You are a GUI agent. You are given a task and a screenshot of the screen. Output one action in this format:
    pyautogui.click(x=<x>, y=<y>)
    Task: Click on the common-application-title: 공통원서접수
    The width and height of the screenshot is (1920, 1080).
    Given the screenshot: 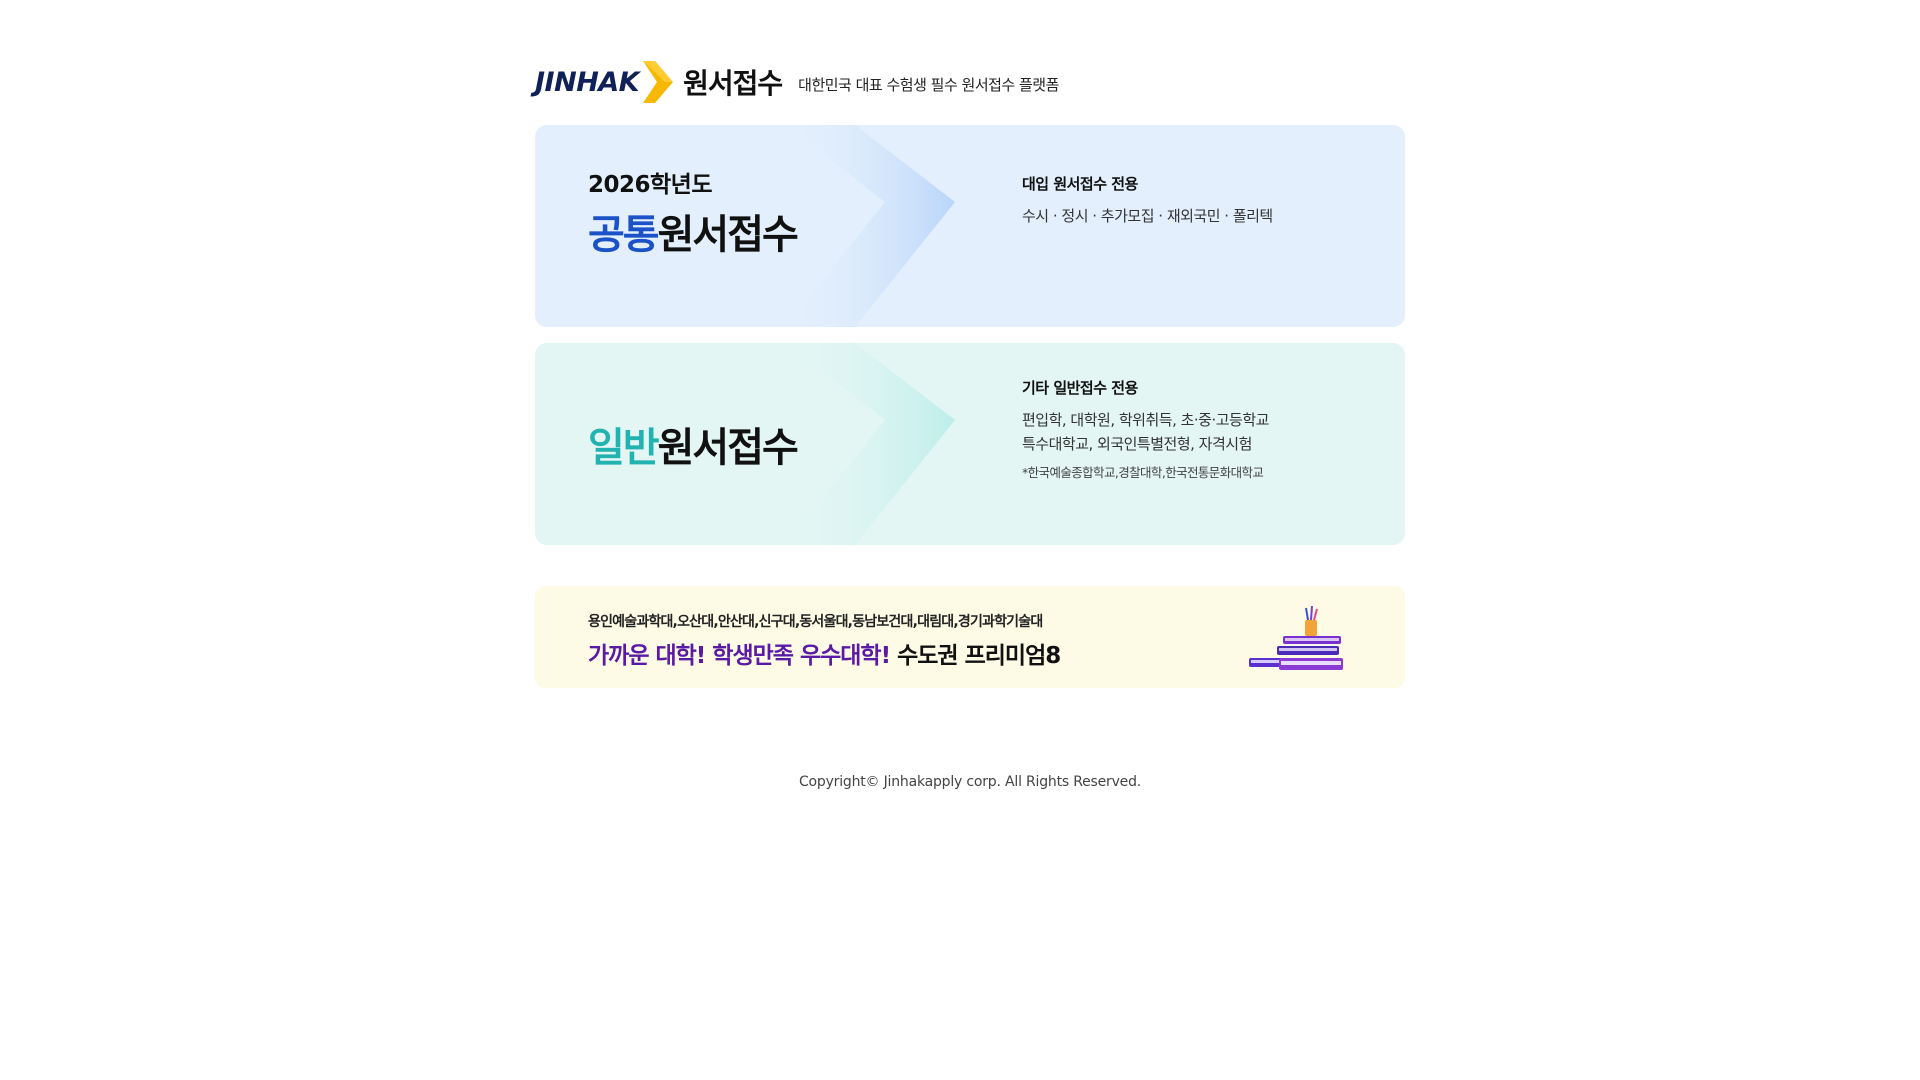 What is the action you would take?
    pyautogui.click(x=693, y=231)
    